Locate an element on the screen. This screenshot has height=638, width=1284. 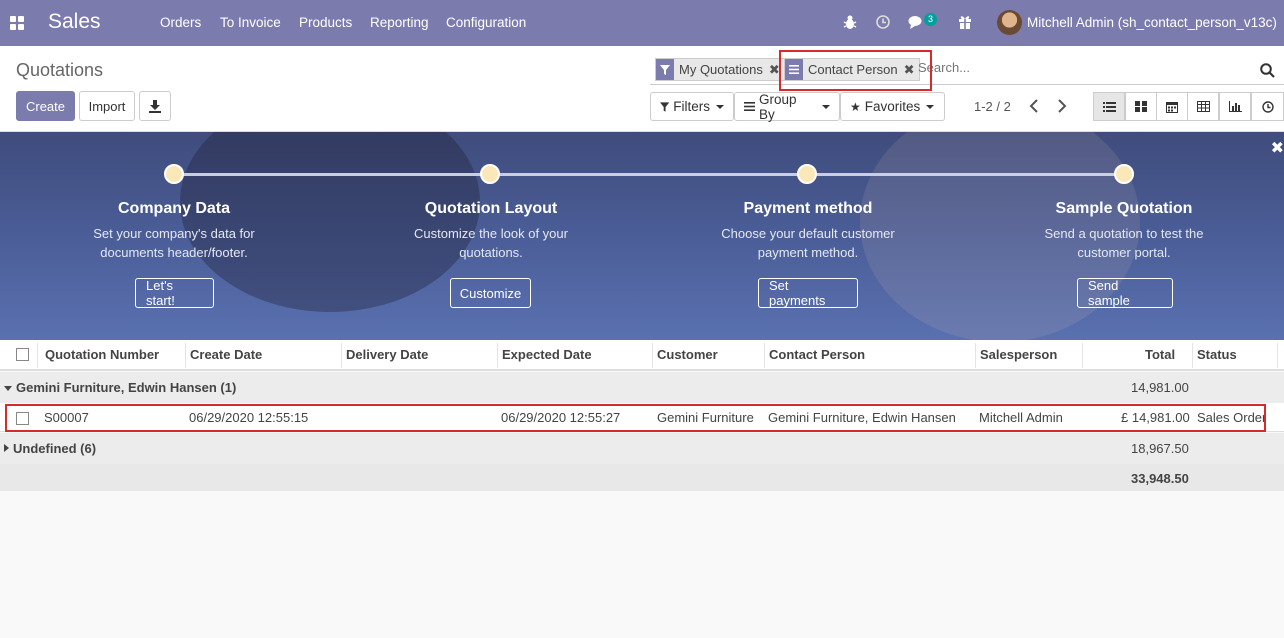
list-icon is located at coordinates (749, 106).